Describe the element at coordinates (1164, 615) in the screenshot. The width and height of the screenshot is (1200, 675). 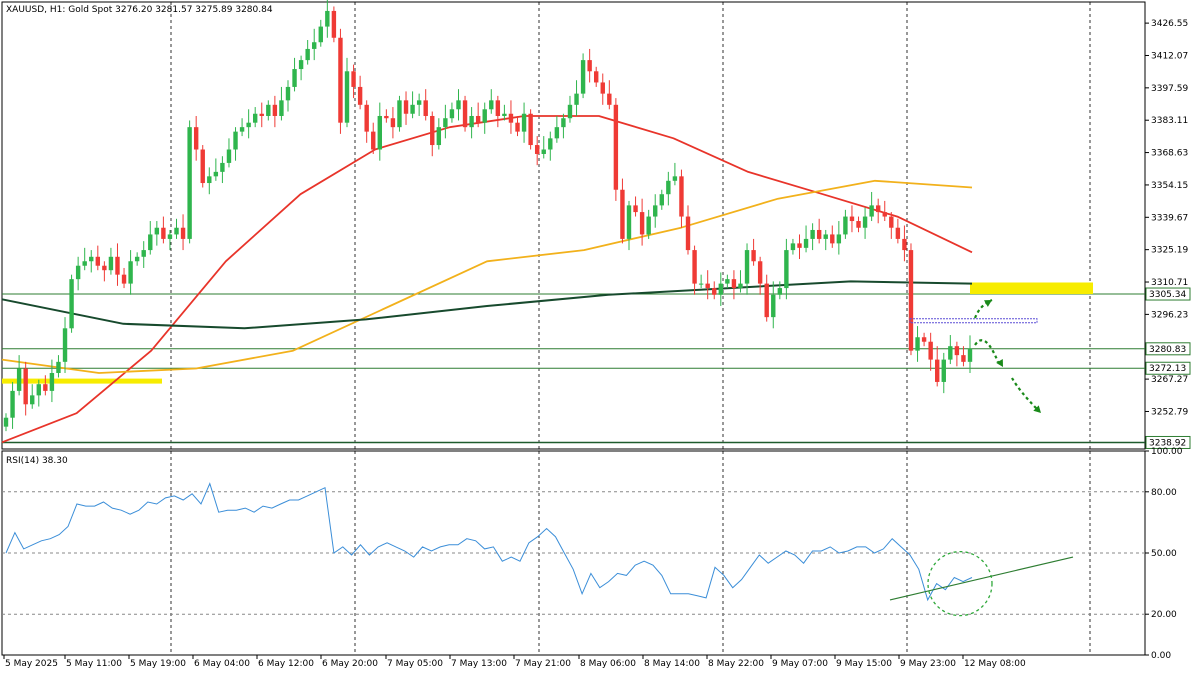
I see `rsi-tick-label: 20.00` at that location.